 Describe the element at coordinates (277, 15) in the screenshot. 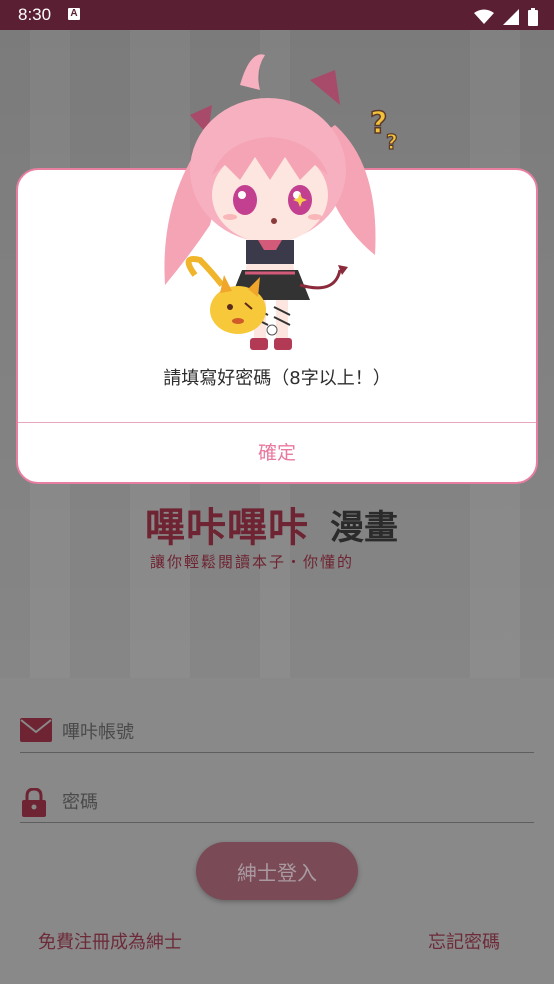

I see `status-bar: 8:30 A` at that location.